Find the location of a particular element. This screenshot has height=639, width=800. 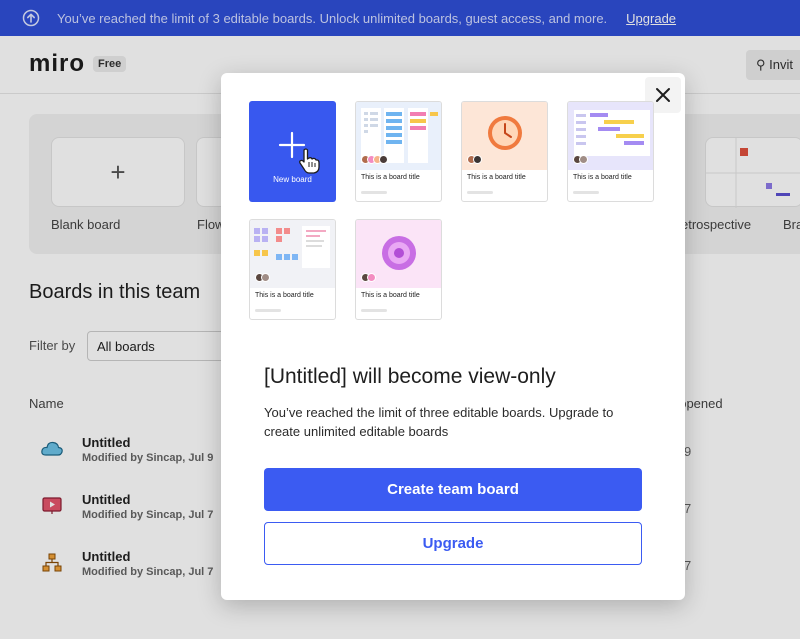

close-icon is located at coordinates (663, 95).